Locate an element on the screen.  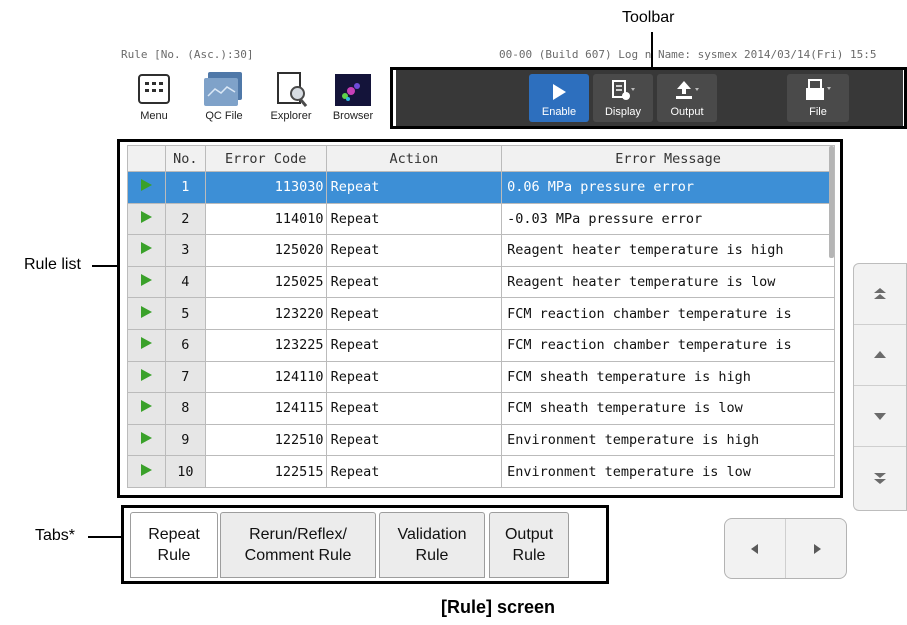
double-up-icon is located at coordinates (880, 293).